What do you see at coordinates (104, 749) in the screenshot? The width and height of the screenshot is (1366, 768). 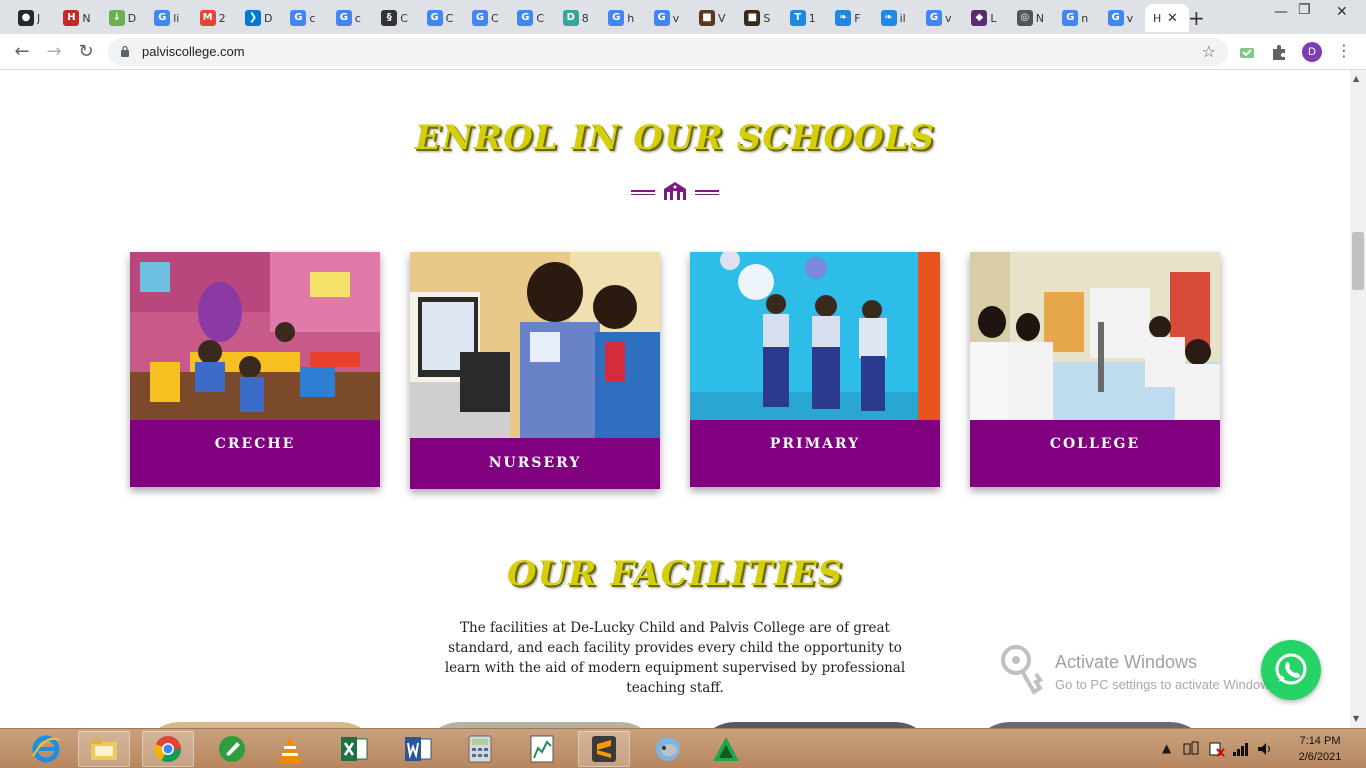 I see `file-explorer-icon` at bounding box center [104, 749].